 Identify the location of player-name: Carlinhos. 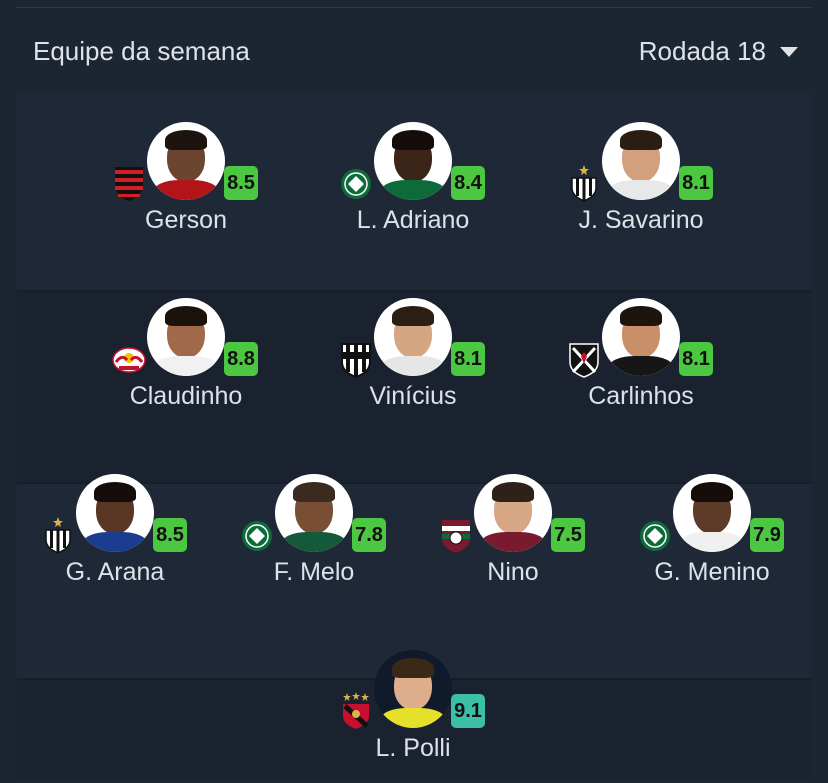
(641, 396).